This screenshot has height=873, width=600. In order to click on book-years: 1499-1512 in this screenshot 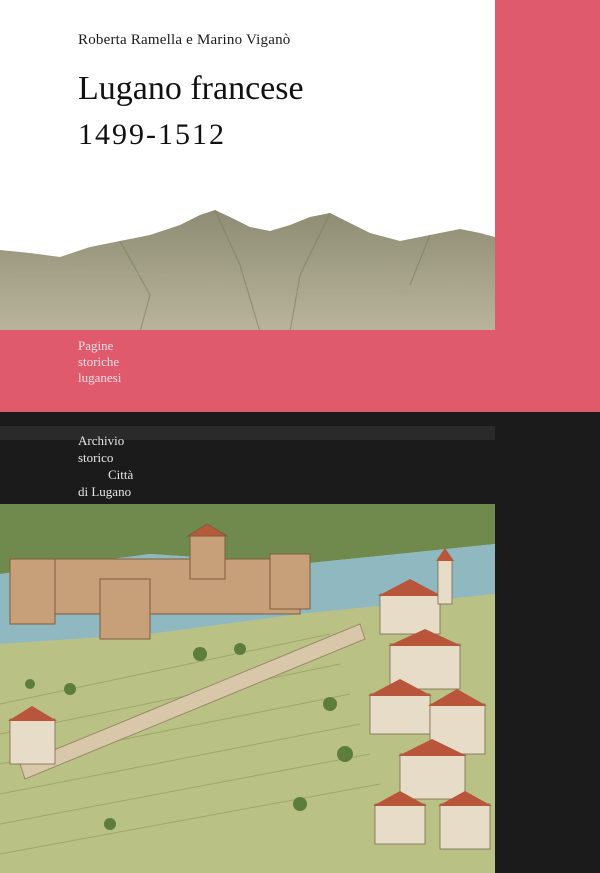, I will do `click(152, 134)`.